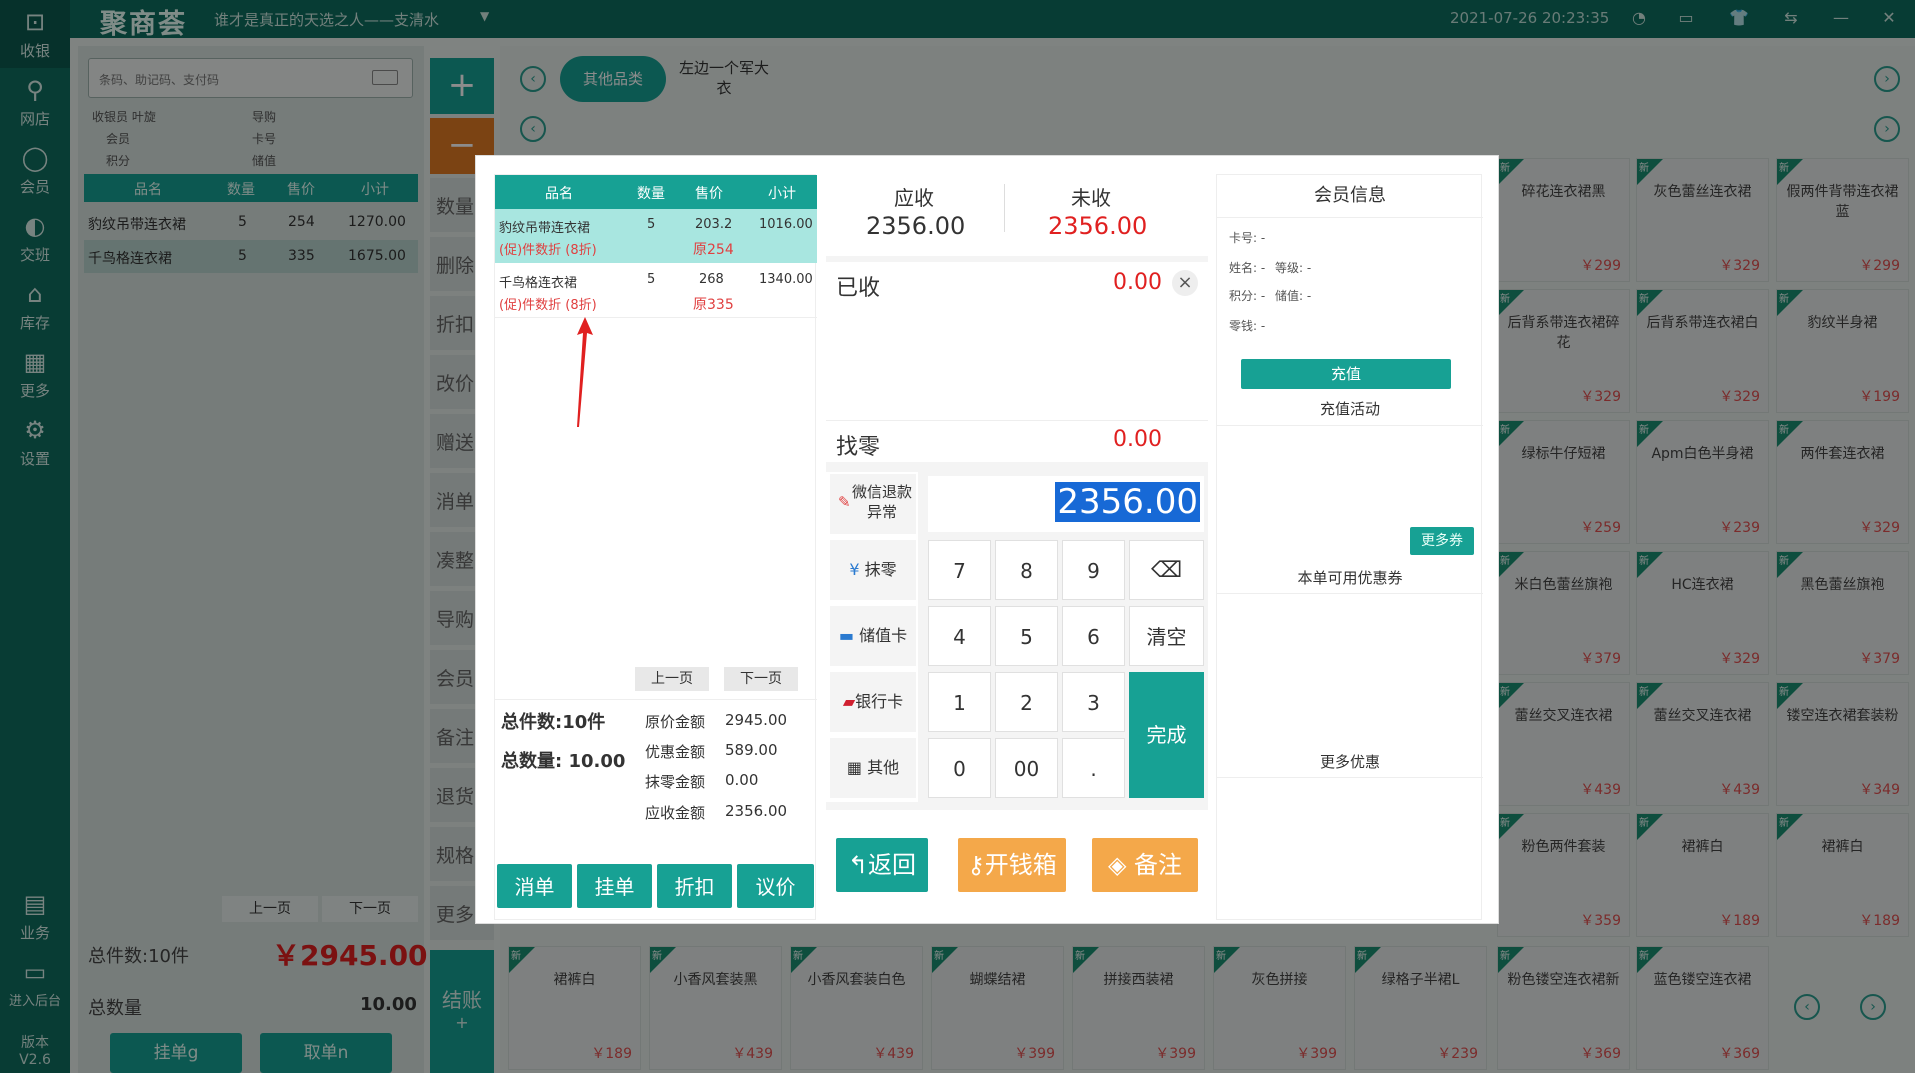 The image size is (1915, 1073). Describe the element at coordinates (1166, 735) in the screenshot. I see `done-button: 完成` at that location.